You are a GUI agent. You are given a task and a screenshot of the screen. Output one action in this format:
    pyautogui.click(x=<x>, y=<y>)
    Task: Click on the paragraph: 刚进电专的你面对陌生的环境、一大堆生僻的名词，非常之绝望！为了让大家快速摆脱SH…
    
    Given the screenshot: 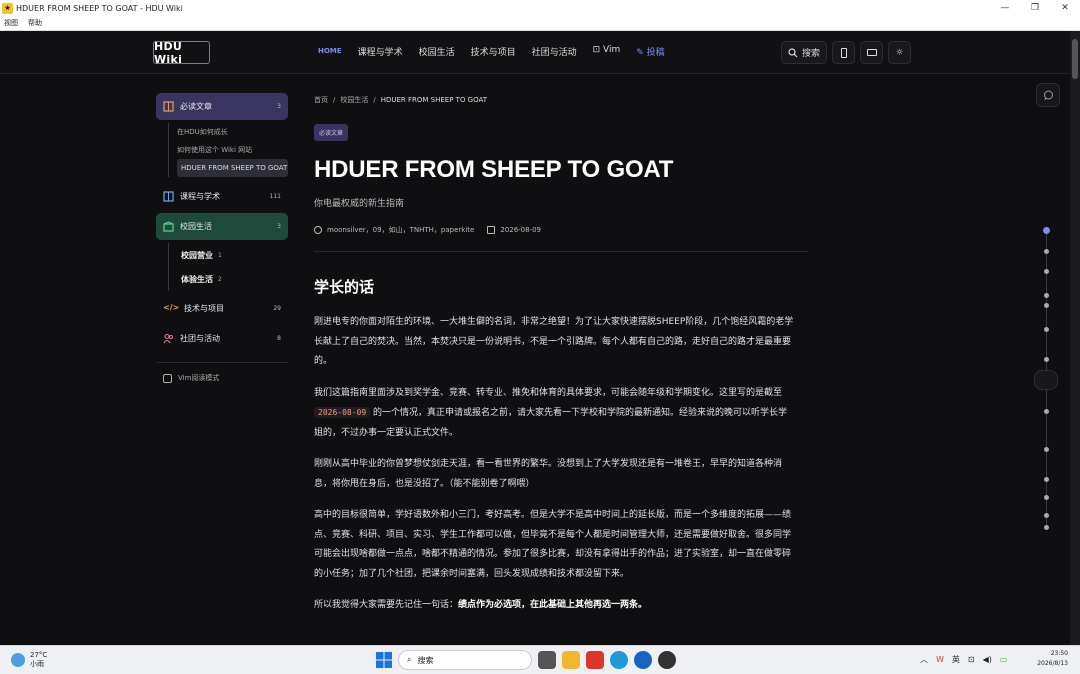 What is the action you would take?
    pyautogui.click(x=554, y=341)
    